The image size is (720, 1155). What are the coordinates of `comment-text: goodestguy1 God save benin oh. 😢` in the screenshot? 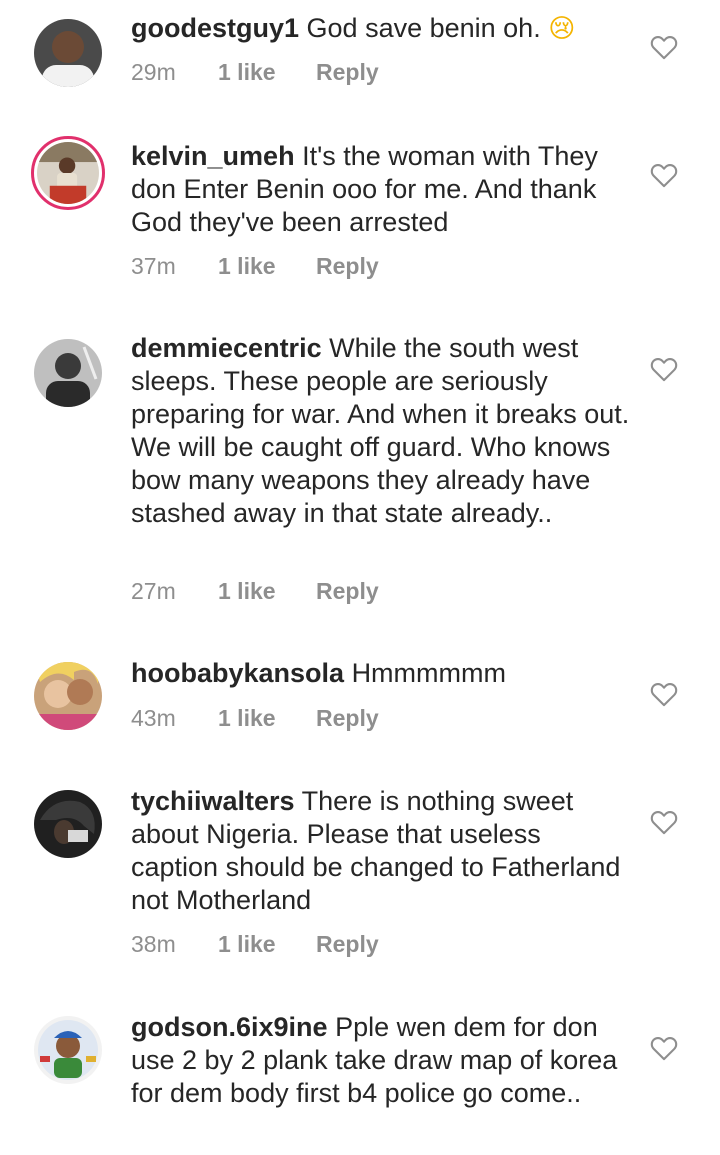 It's located at (381, 29).